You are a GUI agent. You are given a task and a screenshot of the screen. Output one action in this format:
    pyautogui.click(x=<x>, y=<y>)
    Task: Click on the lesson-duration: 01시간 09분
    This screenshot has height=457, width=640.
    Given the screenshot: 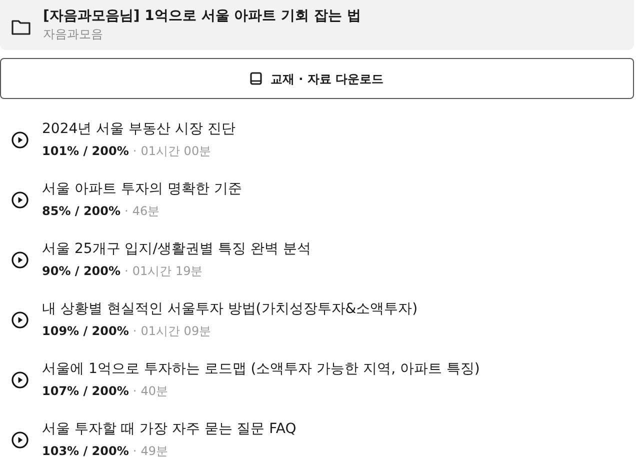 What is the action you would take?
    pyautogui.click(x=176, y=331)
    